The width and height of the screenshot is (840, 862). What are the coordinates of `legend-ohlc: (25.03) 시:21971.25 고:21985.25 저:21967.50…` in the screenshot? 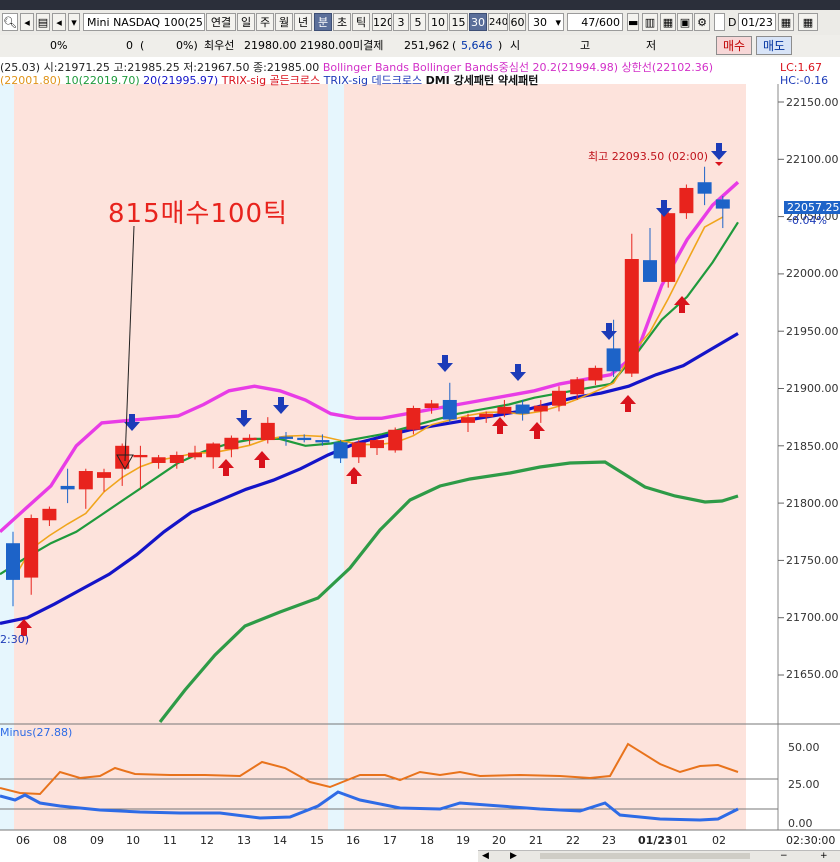 It's located at (160, 67).